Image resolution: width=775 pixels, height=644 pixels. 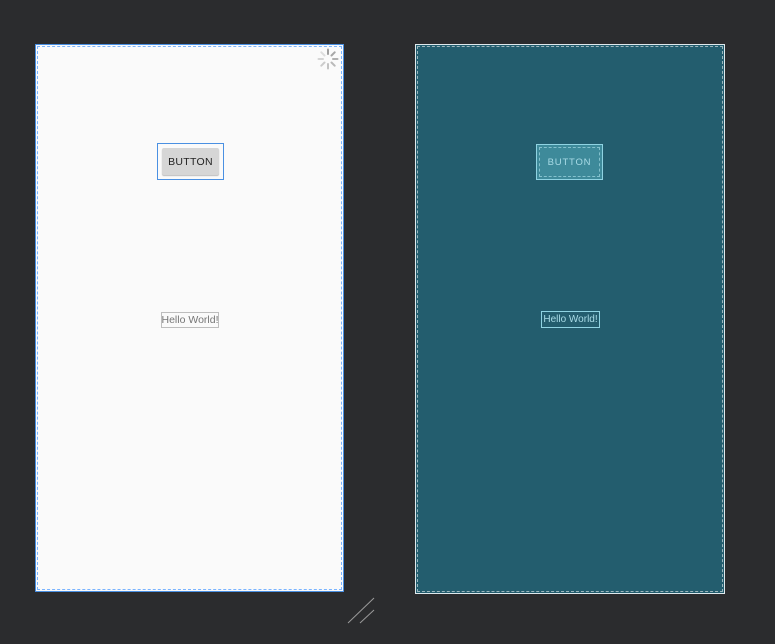 What do you see at coordinates (361, 611) in the screenshot?
I see `resize-handle-icon` at bounding box center [361, 611].